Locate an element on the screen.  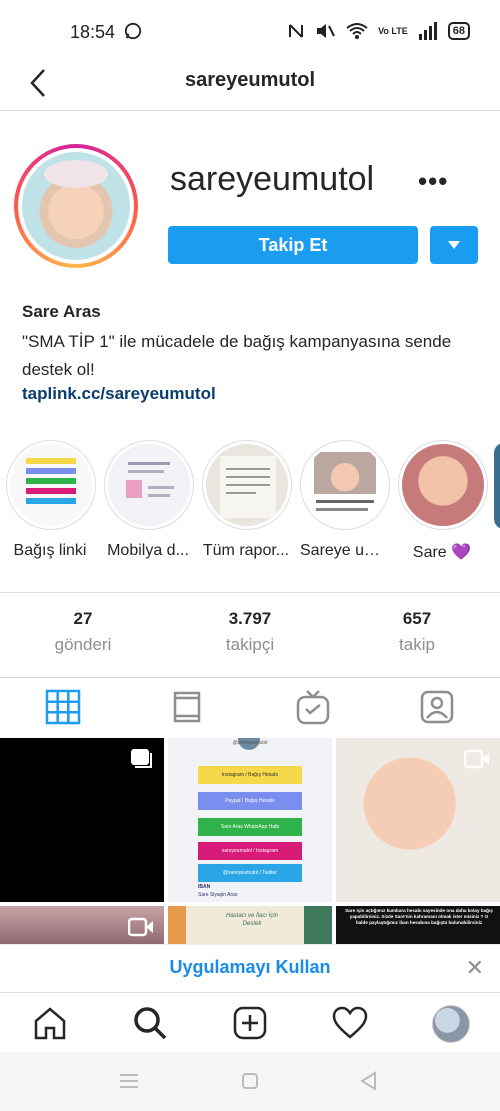
top-nav: sareyeumutol is located at coordinates (250, 85).